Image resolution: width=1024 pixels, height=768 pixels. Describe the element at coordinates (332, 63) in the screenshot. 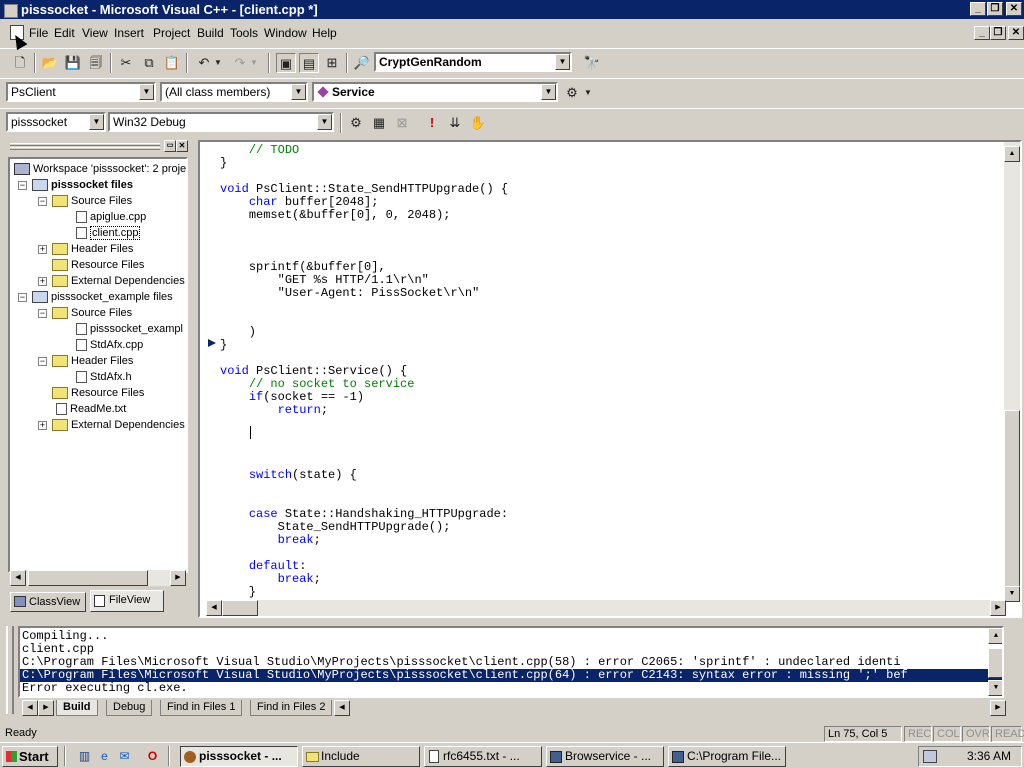

I see `window-list-icon: ⊞` at that location.